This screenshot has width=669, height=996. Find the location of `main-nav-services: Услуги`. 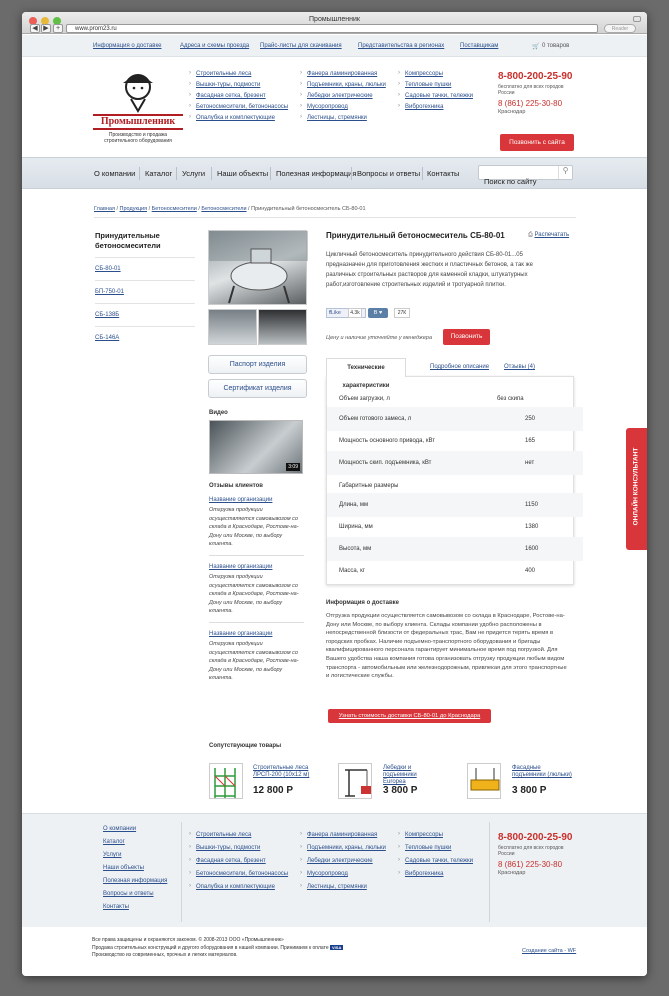

main-nav-services: Услуги is located at coordinates (193, 173).